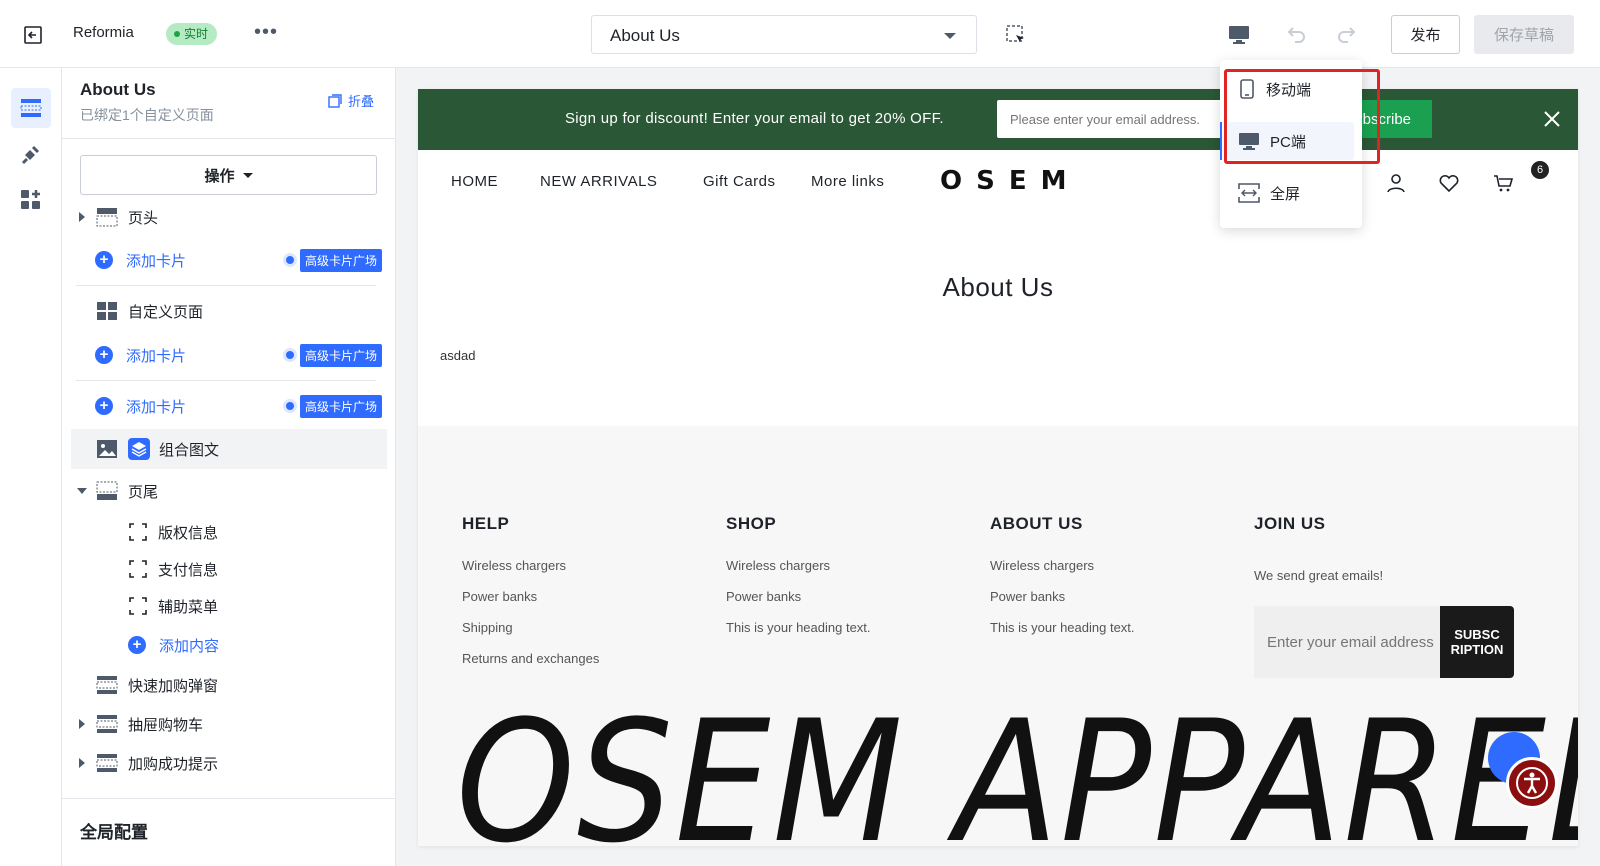  Describe the element at coordinates (1122, 119) in the screenshot. I see `promo-email-input` at that location.